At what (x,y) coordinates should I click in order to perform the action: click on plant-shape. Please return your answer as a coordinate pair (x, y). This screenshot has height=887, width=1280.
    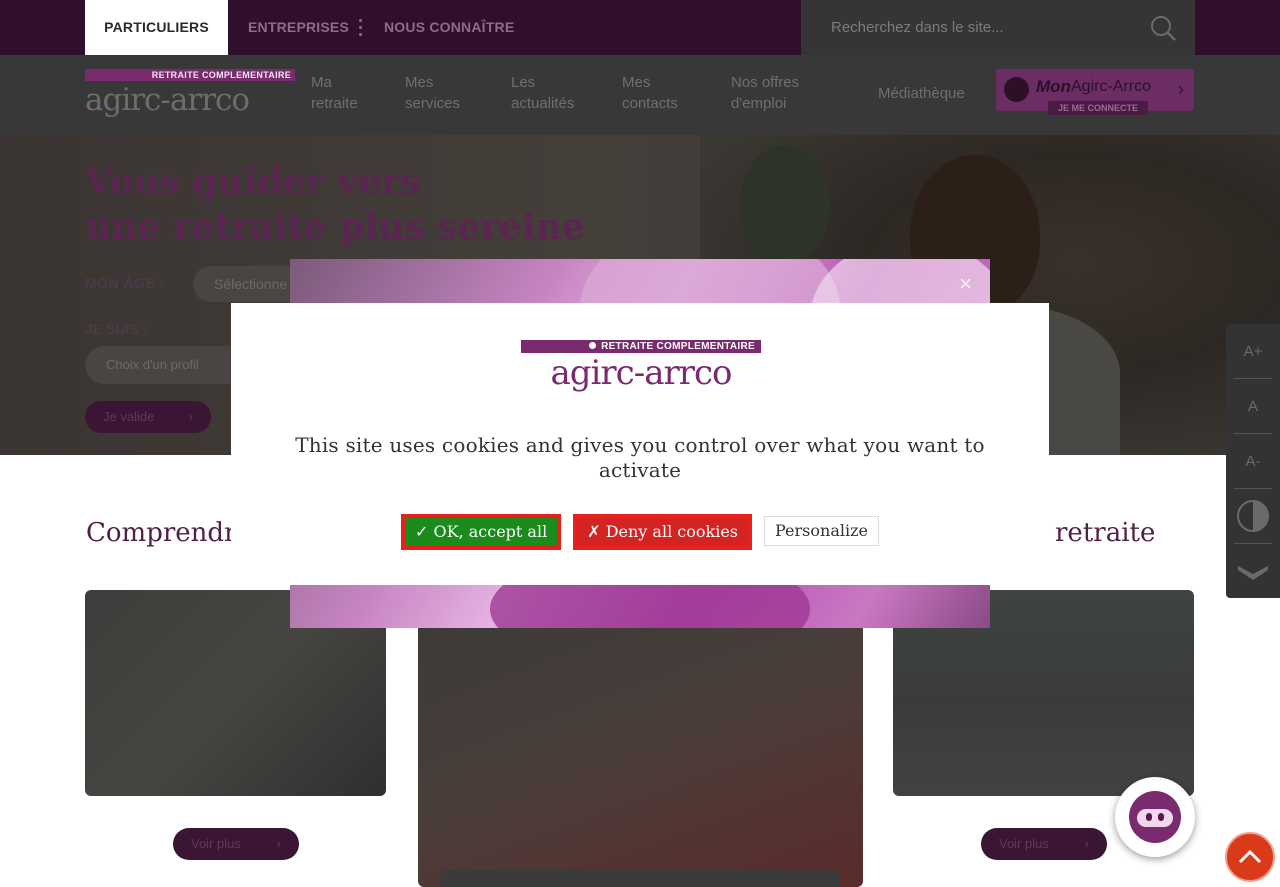
    Looking at the image, I should click on (785, 205).